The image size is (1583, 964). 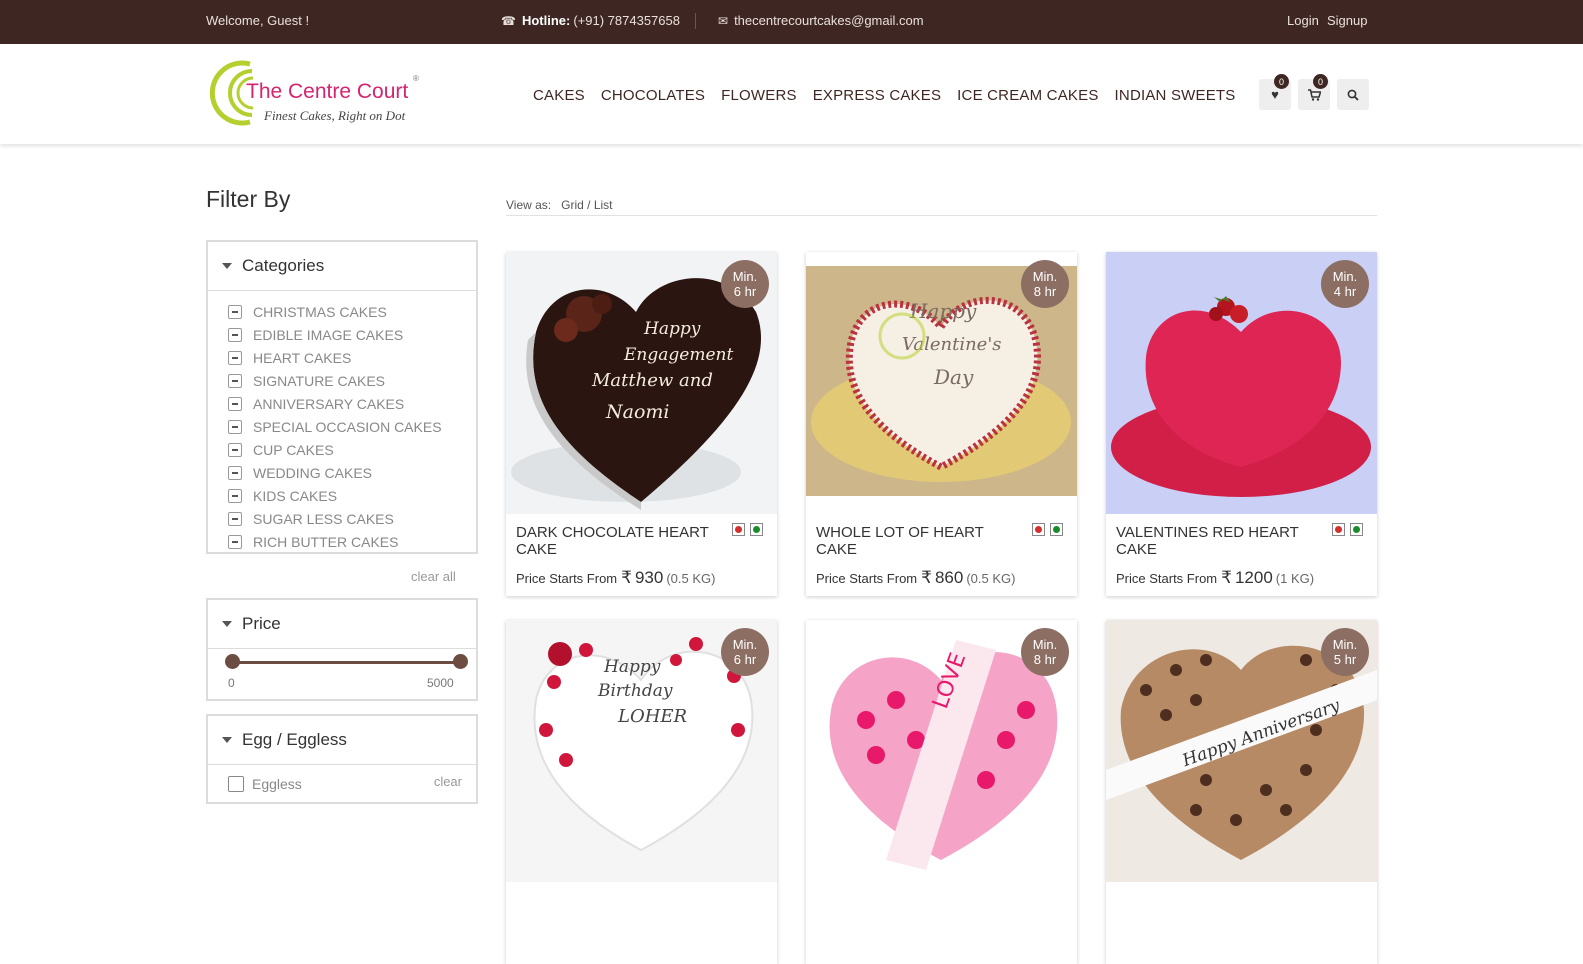 What do you see at coordinates (1027, 95) in the screenshot?
I see `nav-ice-cream-cakes: ICE CREAM CAKES` at bounding box center [1027, 95].